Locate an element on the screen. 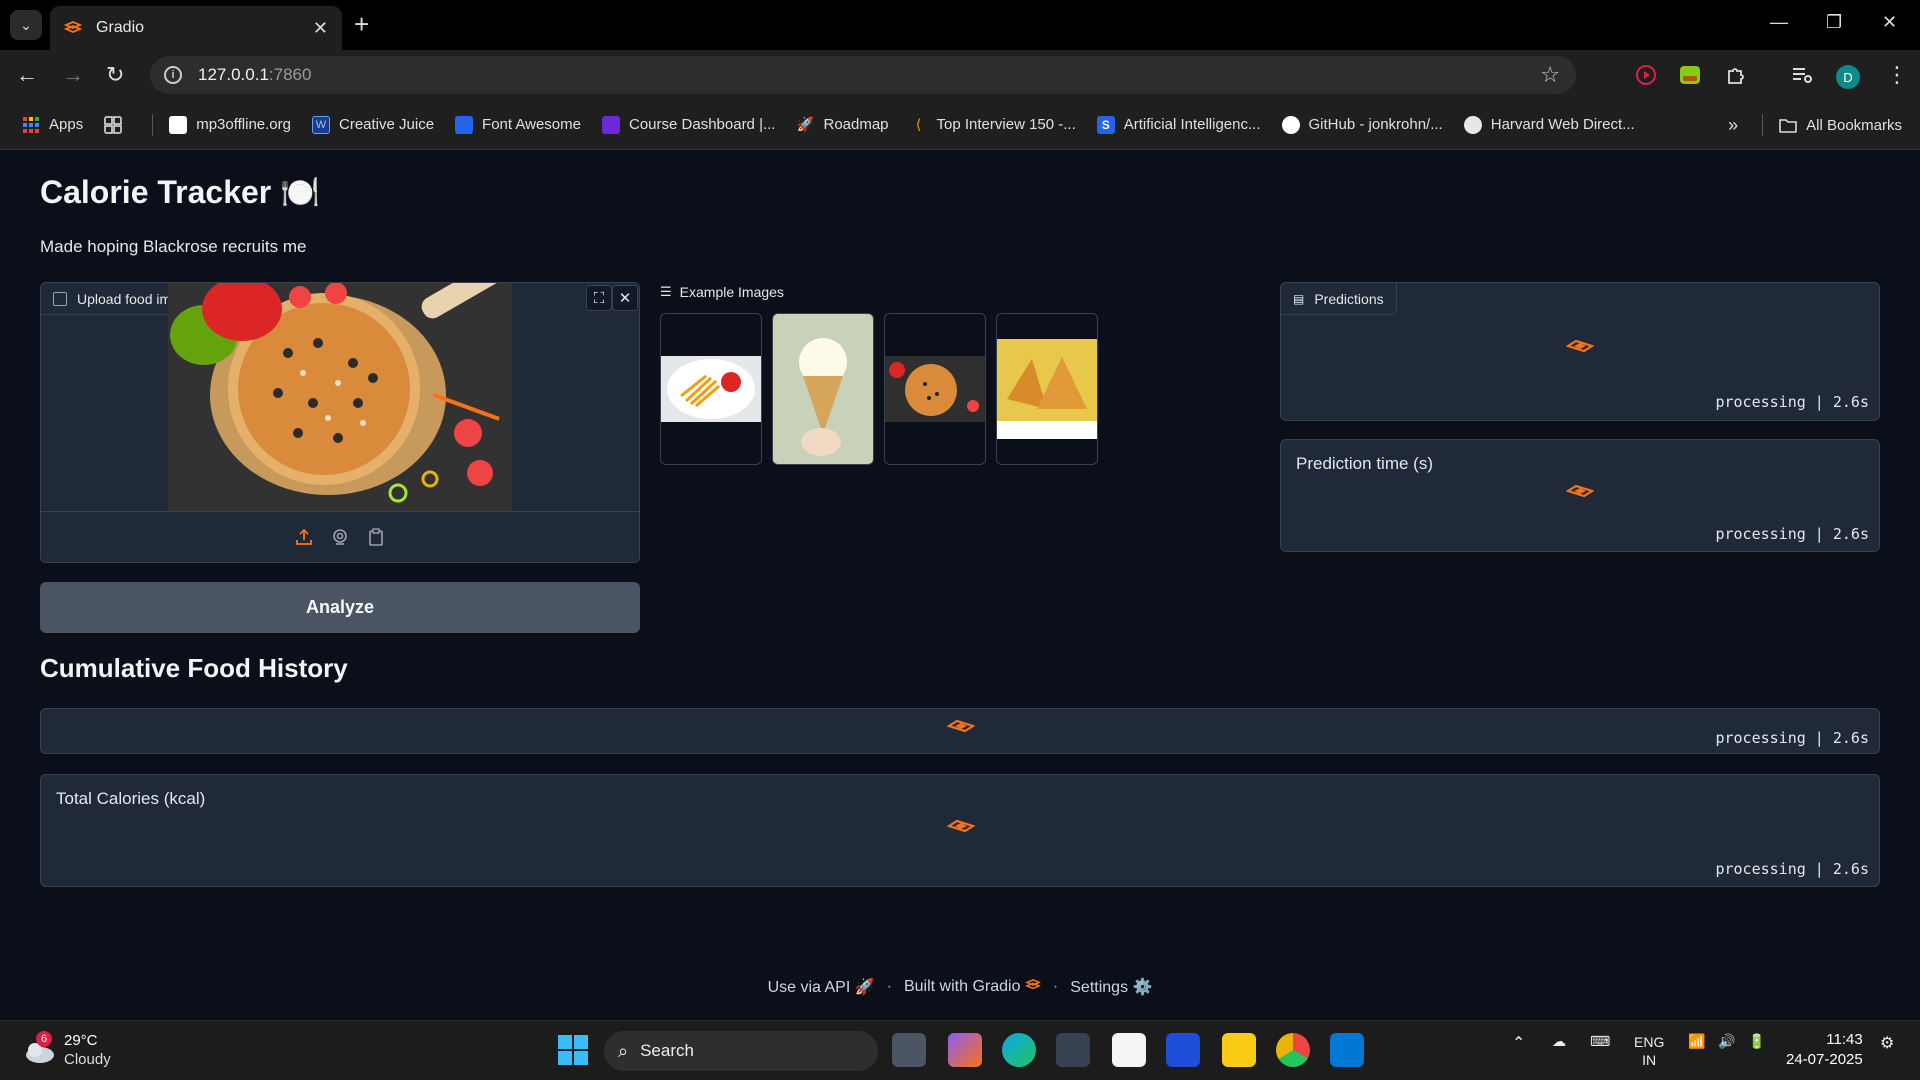 This screenshot has height=1080, width=1920. bookmark-creative-juice: W Creative Juice is located at coordinates (373, 124).